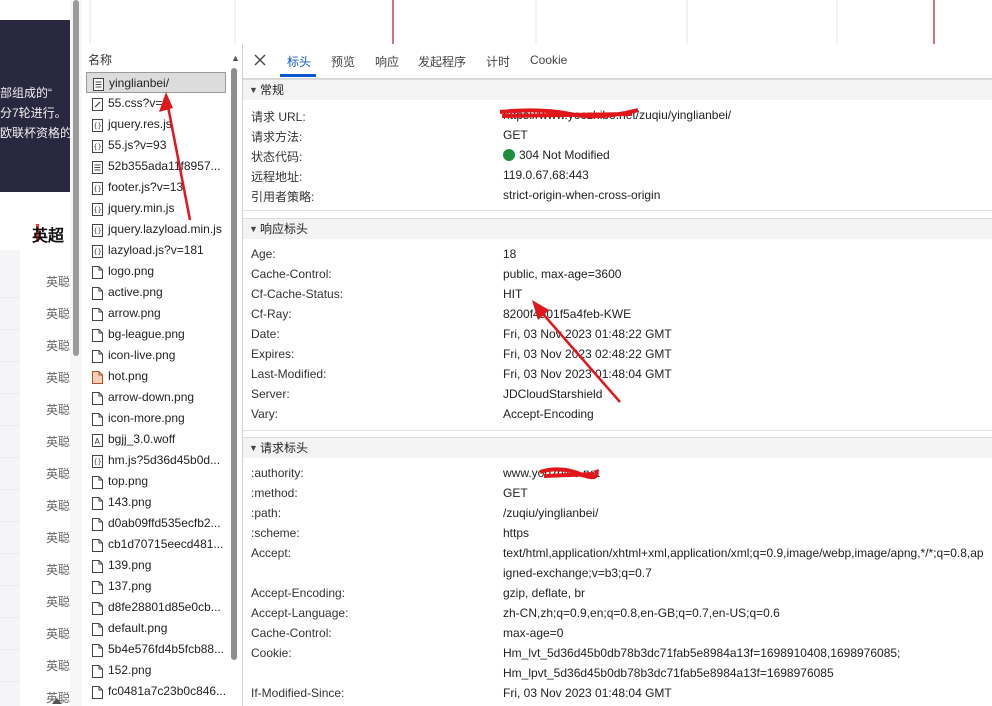 Image resolution: width=992 pixels, height=706 pixels. What do you see at coordinates (567, 314) in the screenshot?
I see `header-value: 8200f4a01f5a4feb-KWE` at bounding box center [567, 314].